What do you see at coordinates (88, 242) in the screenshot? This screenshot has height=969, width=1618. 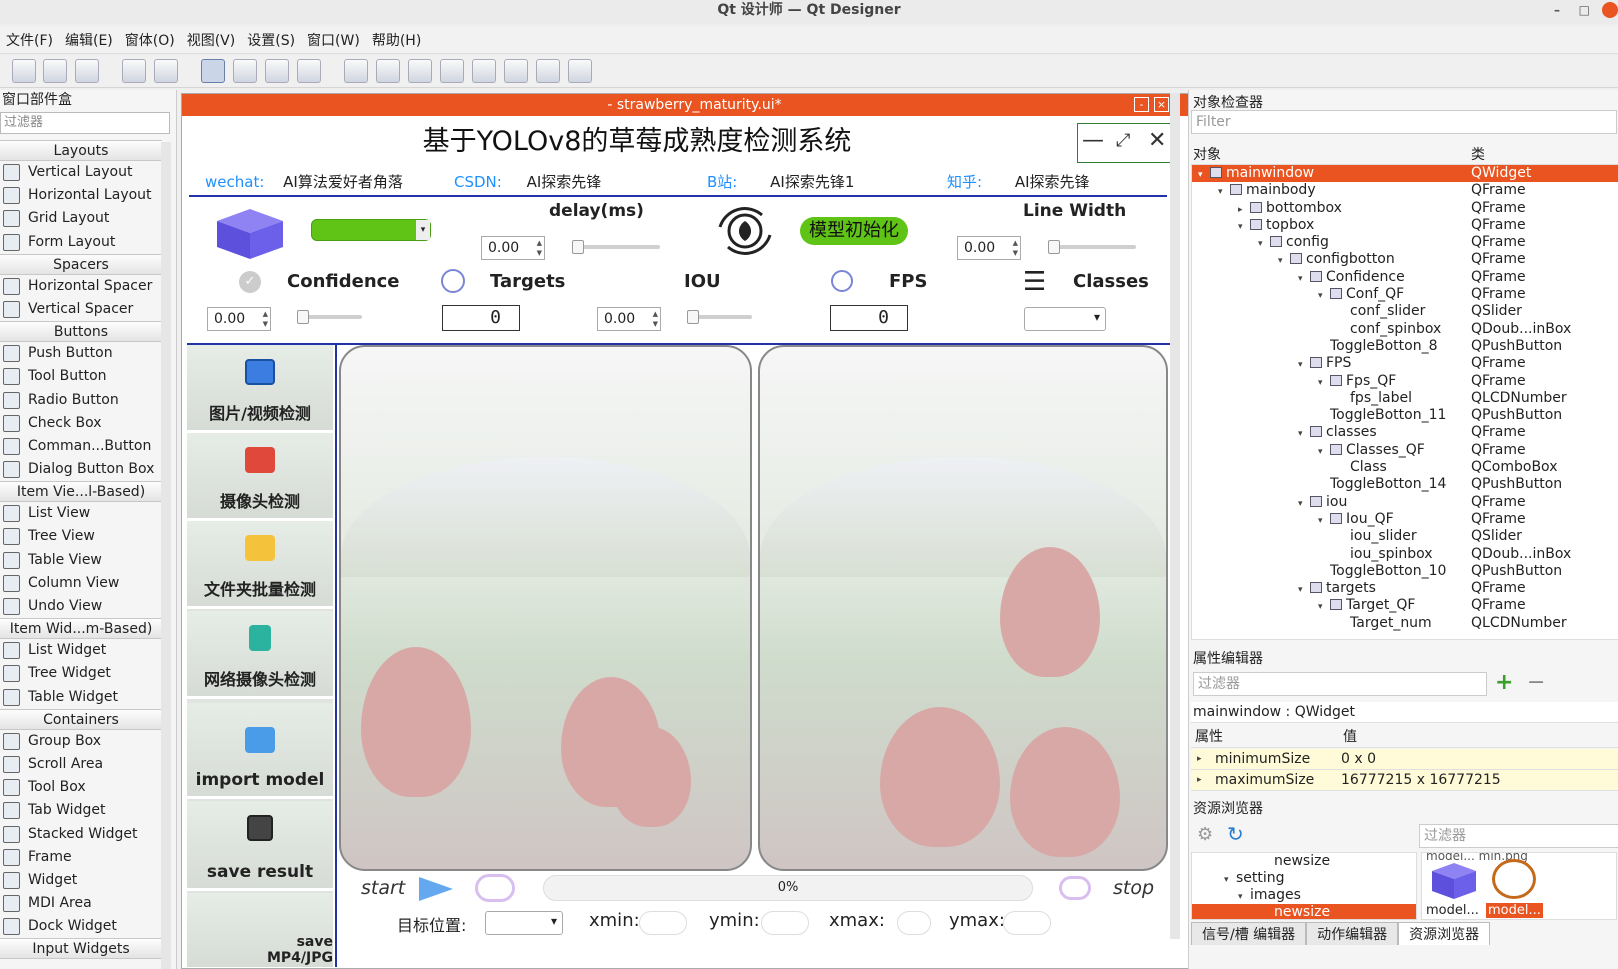 I see `widget-item: Form Layout` at bounding box center [88, 242].